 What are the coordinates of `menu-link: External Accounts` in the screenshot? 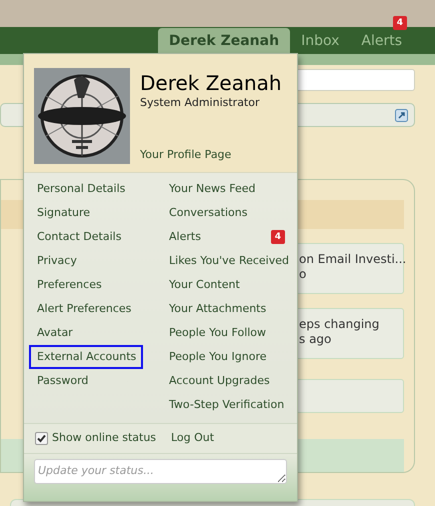 It's located at (86, 357).